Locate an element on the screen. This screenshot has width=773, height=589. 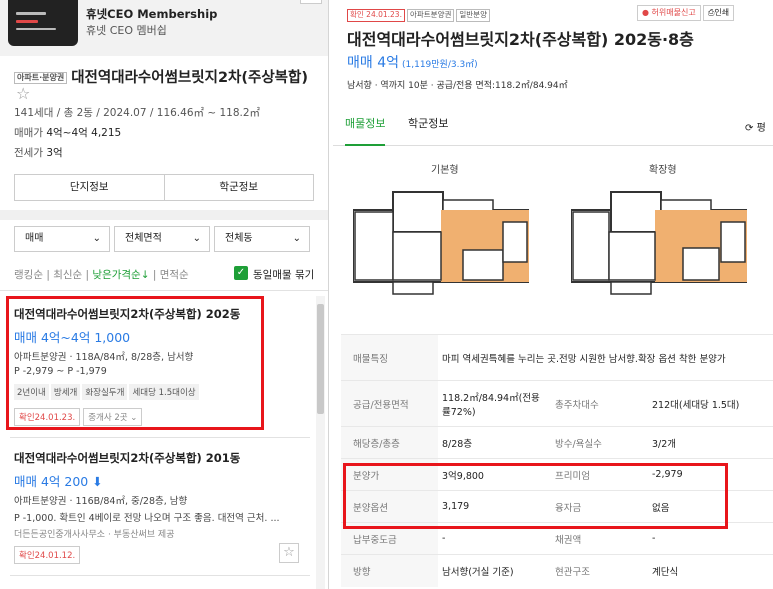
section-divider is located at coordinates (164, 215).